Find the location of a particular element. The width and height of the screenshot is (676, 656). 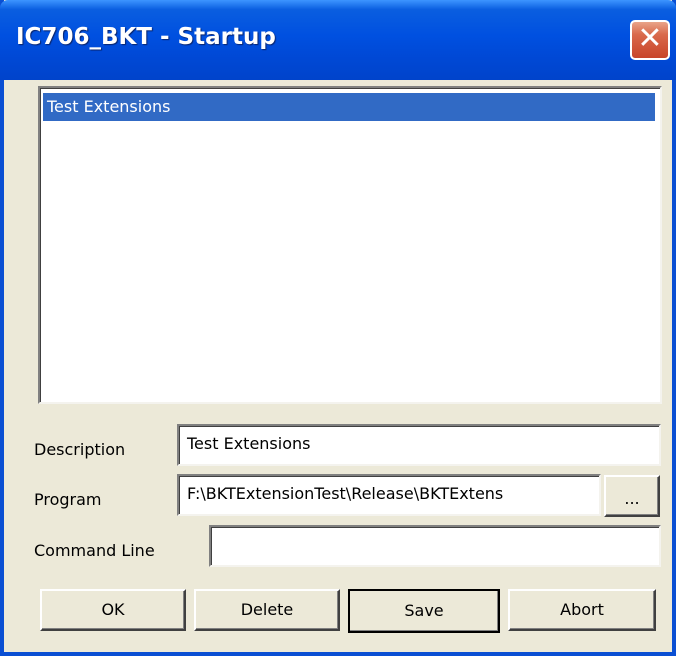

program-label: Program is located at coordinates (68, 499).